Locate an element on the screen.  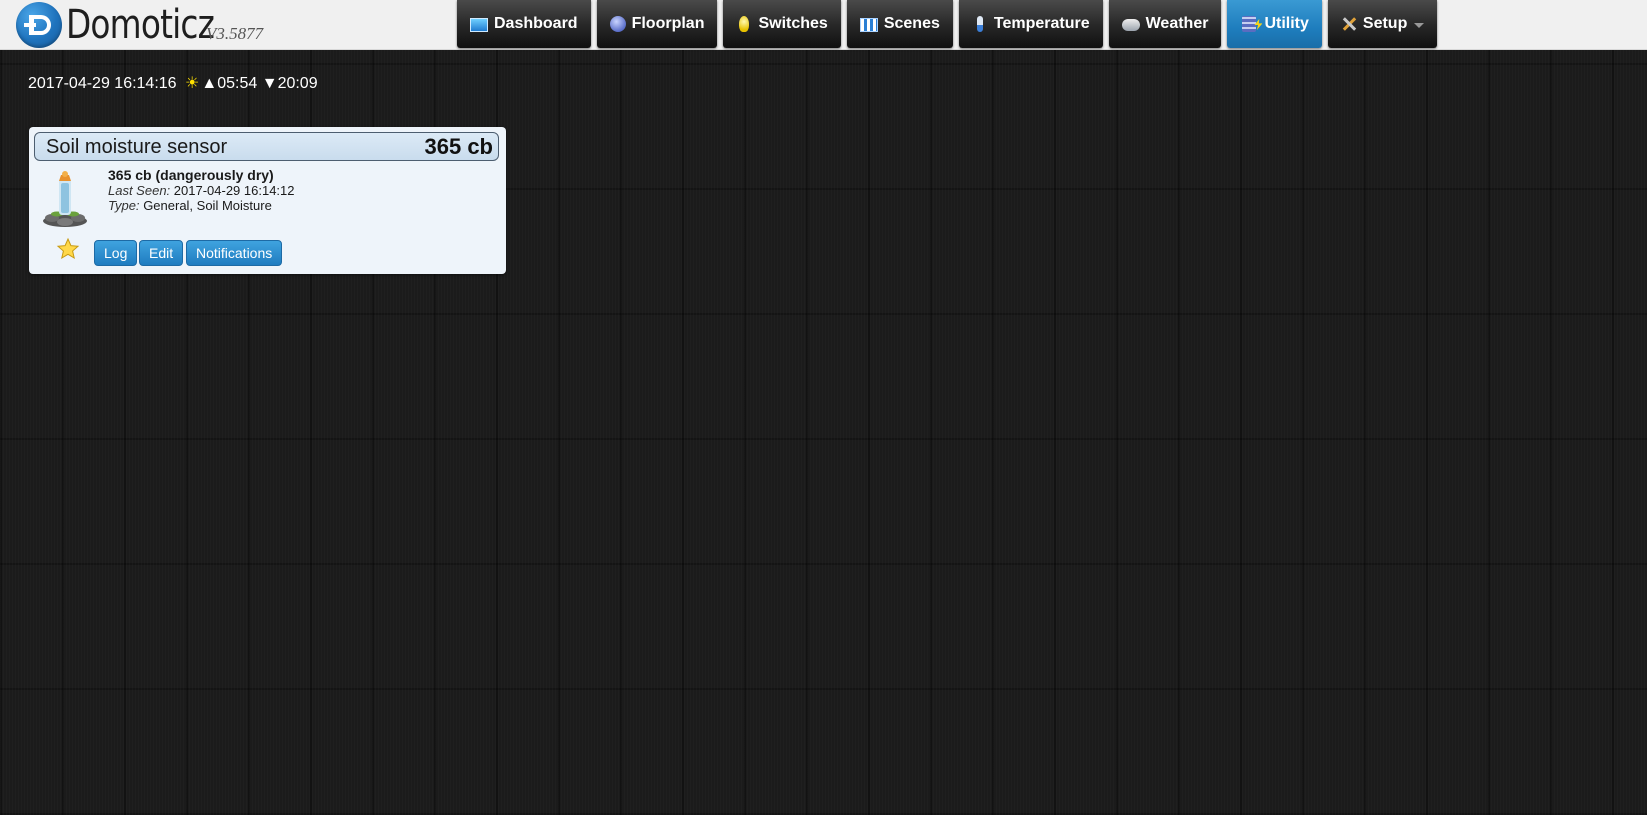
current-datetime: 2017-04-29 16:14:16 is located at coordinates (102, 83).